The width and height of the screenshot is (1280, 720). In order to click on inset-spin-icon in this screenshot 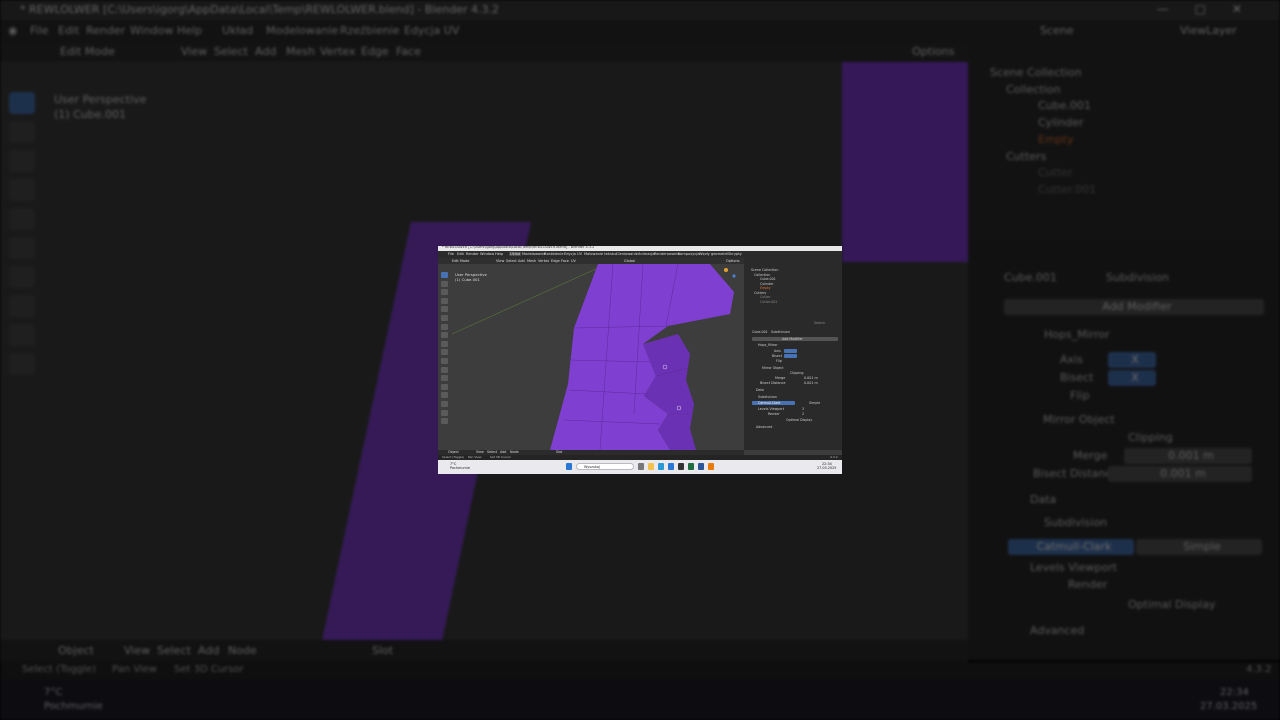, I will do `click(444, 403)`.